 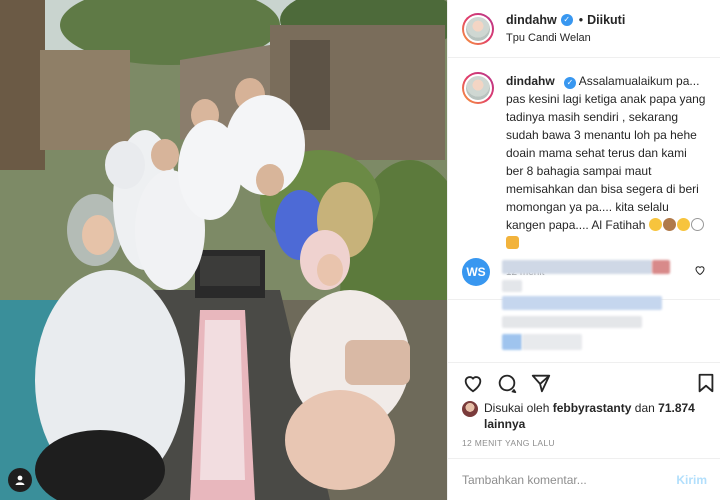 What do you see at coordinates (531, 20) in the screenshot?
I see `header-username: dindahw` at bounding box center [531, 20].